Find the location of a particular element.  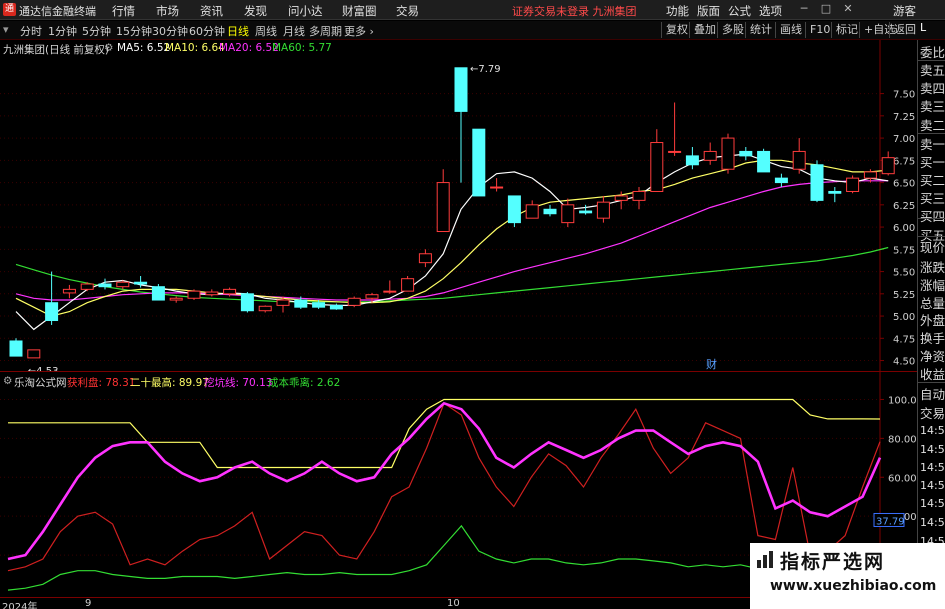

panel-top-letter: L is located at coordinates (923, 27).